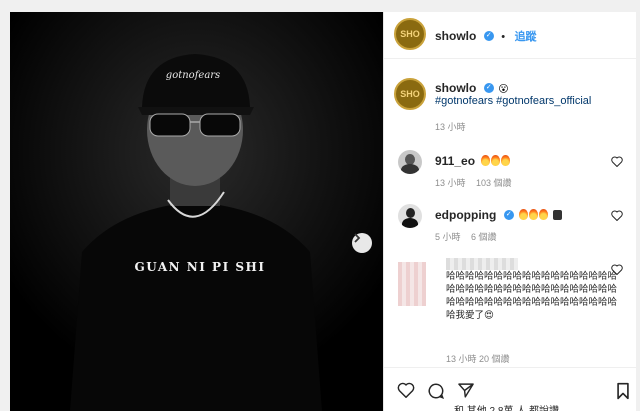 The height and width of the screenshot is (411, 640). Describe the element at coordinates (362, 243) in the screenshot. I see `next-image-button` at that location.